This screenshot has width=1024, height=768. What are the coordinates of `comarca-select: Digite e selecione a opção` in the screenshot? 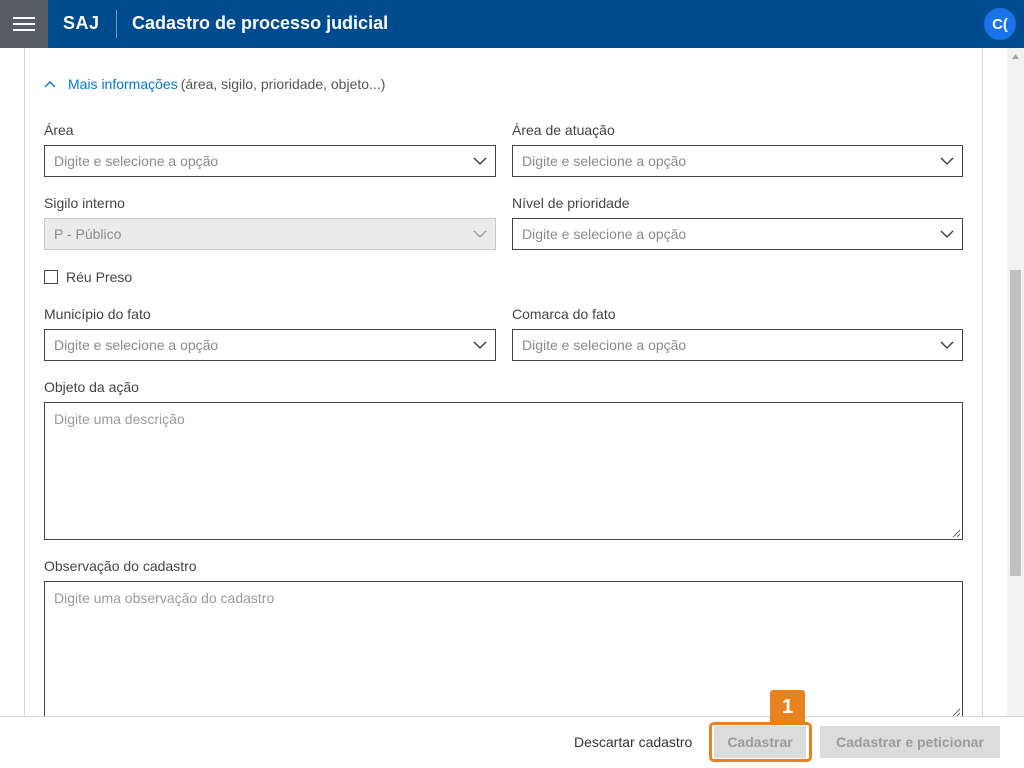 It's located at (737, 345).